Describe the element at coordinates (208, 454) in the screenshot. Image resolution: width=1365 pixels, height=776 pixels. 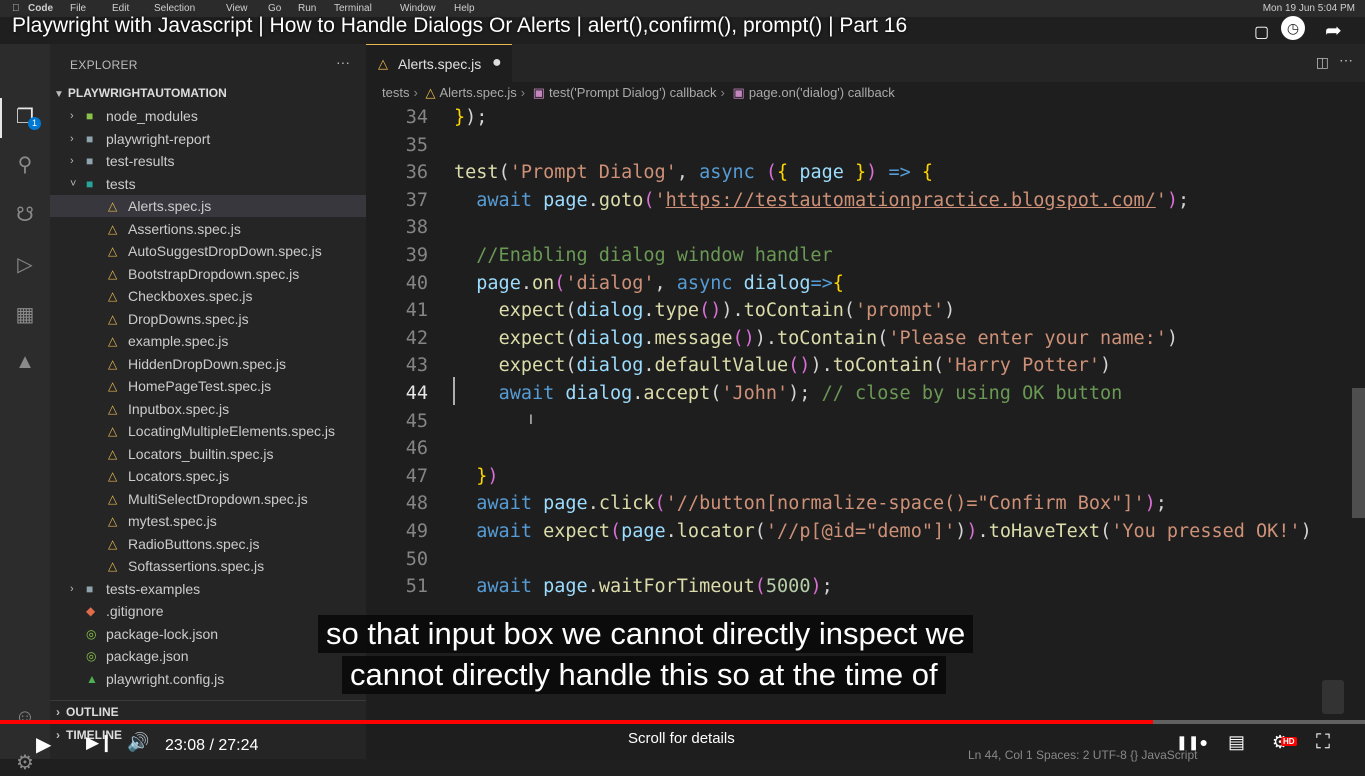
I see `file-item: △ Locators_builtin.spec.js` at that location.